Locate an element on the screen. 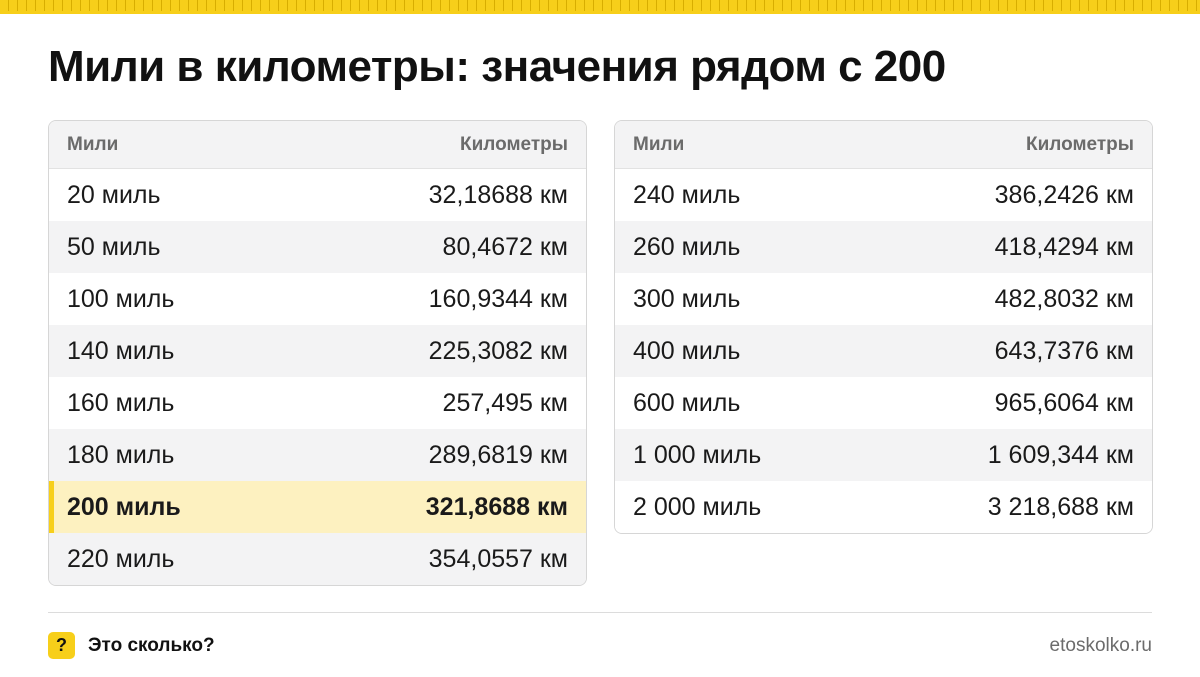  table-row: 260 миль 418,4294 км is located at coordinates (883, 247).